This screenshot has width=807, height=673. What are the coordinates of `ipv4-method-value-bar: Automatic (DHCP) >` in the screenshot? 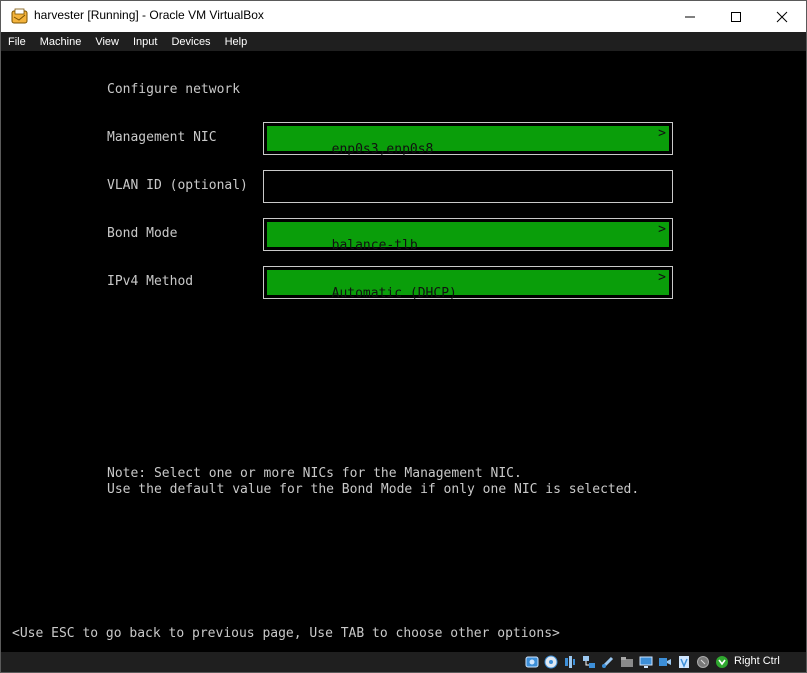 It's located at (468, 285).